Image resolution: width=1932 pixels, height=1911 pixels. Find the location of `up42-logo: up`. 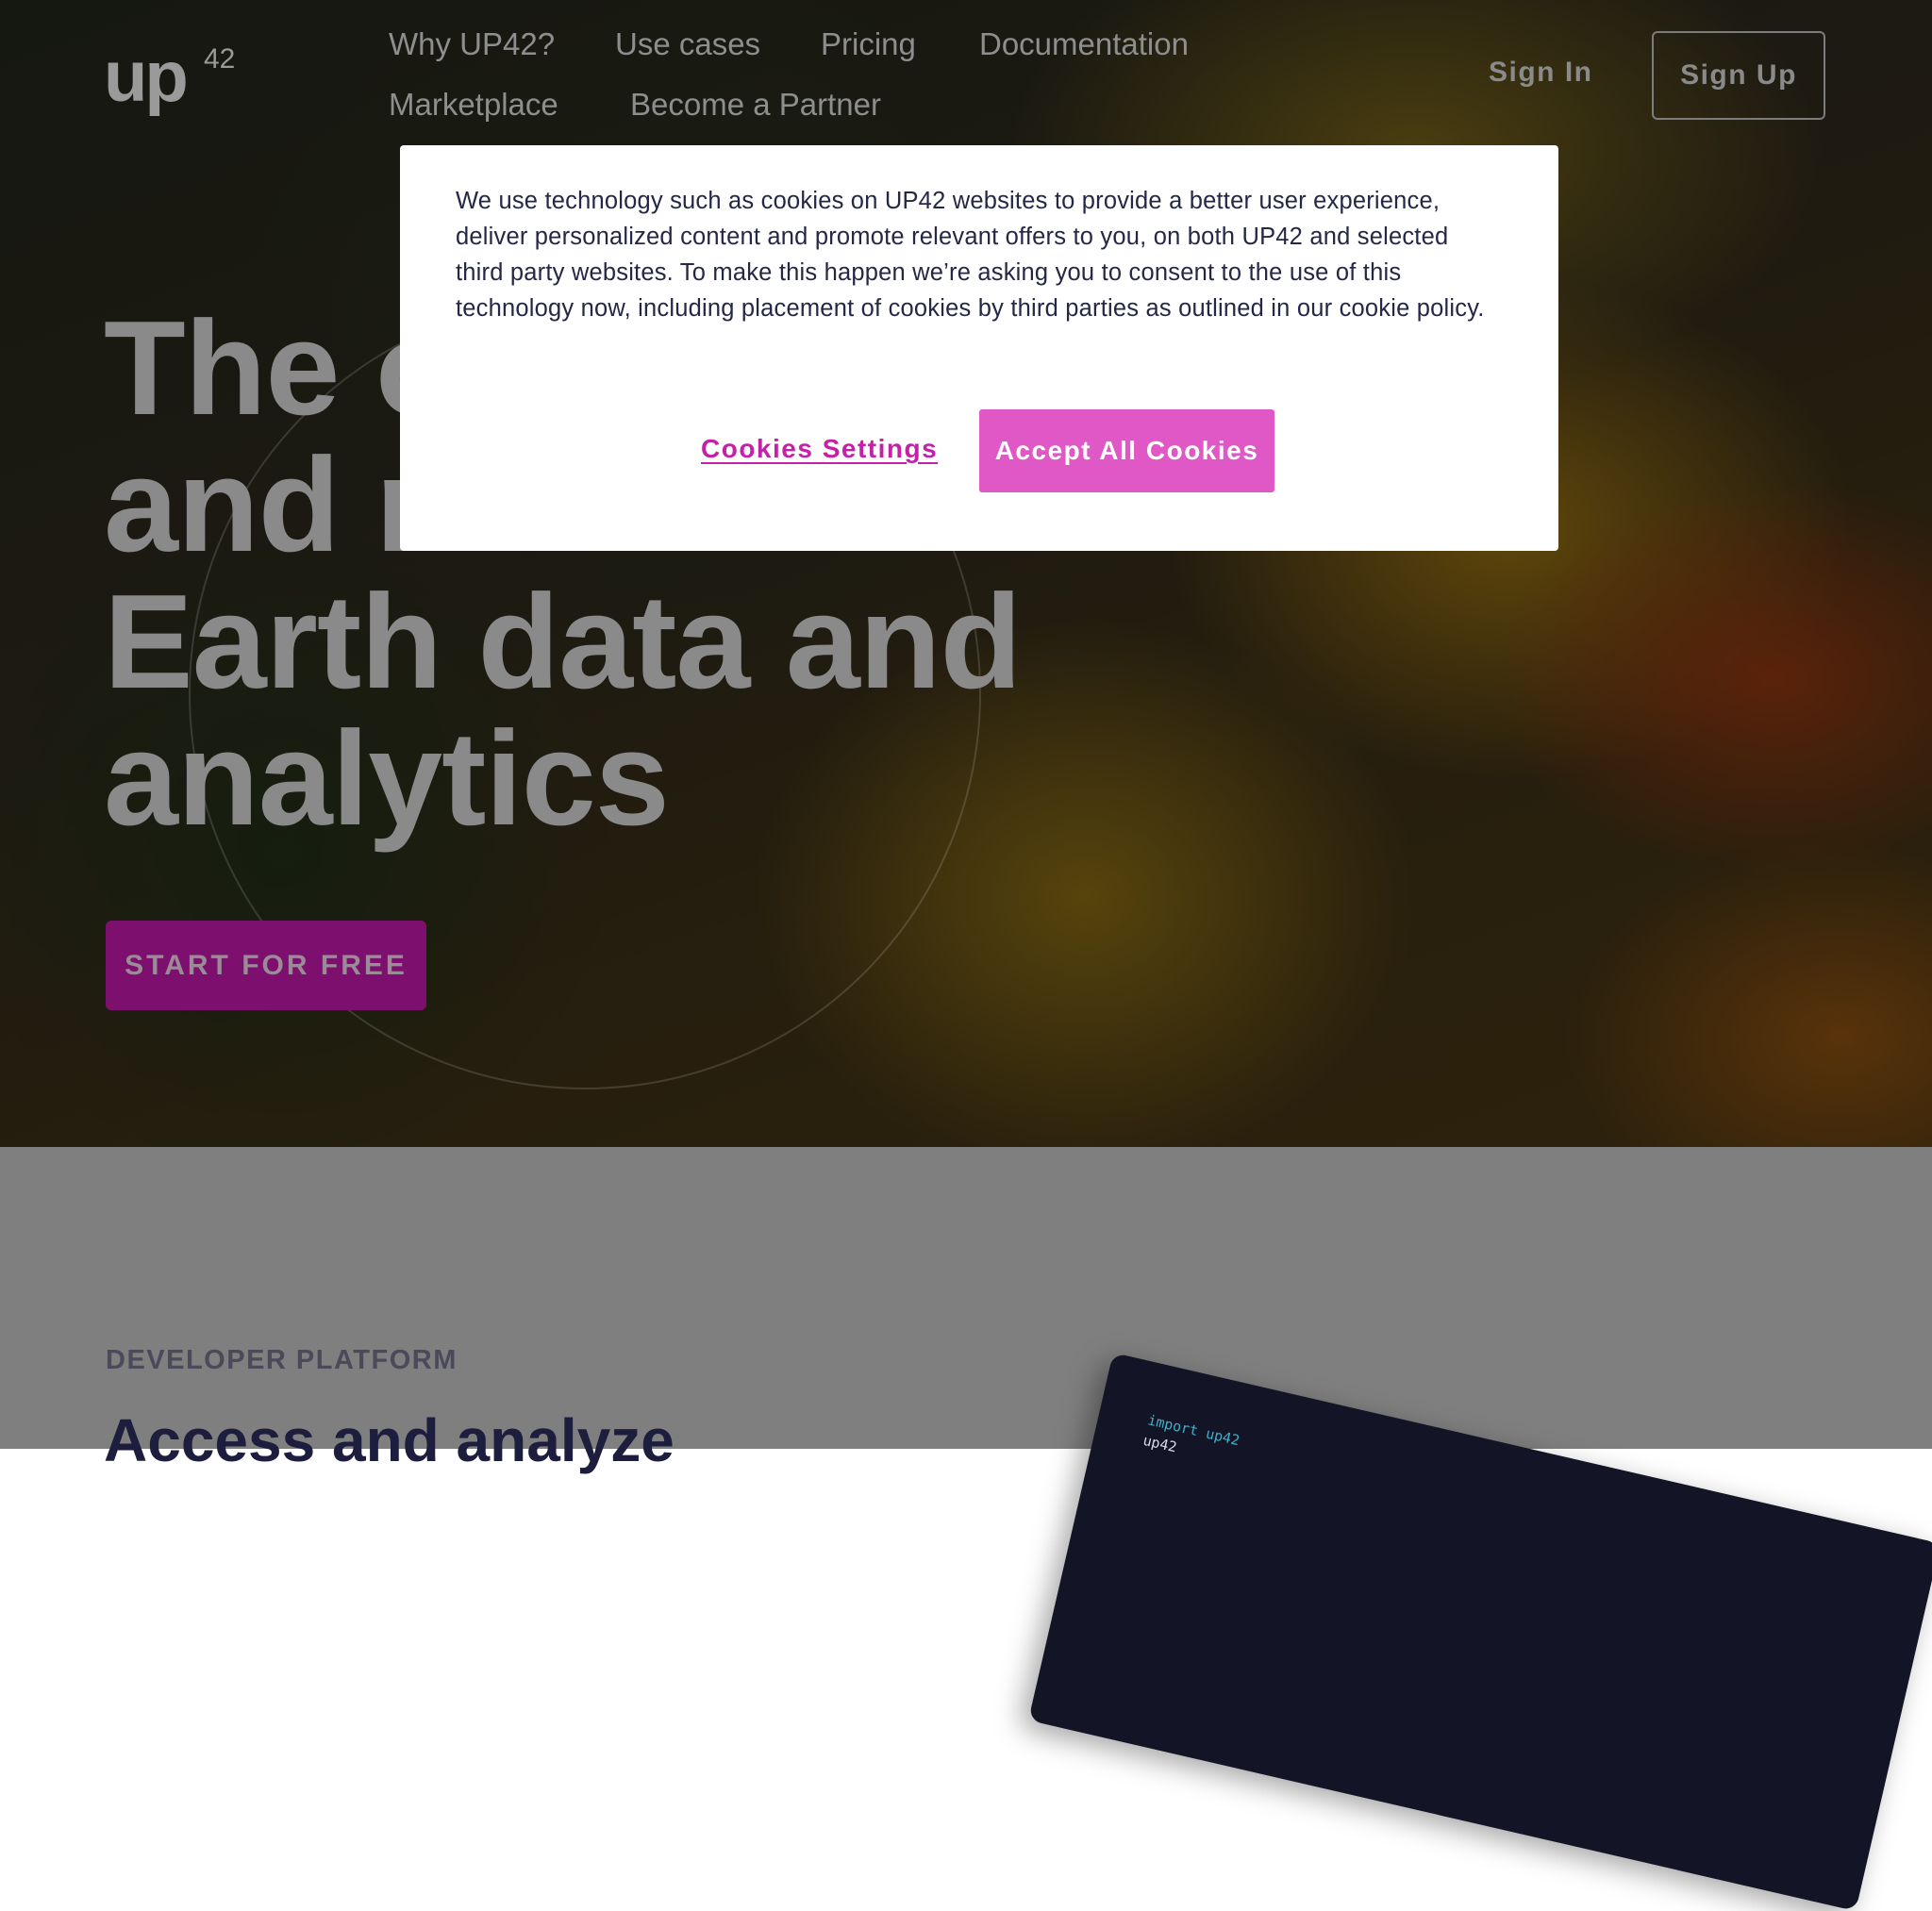

up42-logo: up is located at coordinates (146, 77).